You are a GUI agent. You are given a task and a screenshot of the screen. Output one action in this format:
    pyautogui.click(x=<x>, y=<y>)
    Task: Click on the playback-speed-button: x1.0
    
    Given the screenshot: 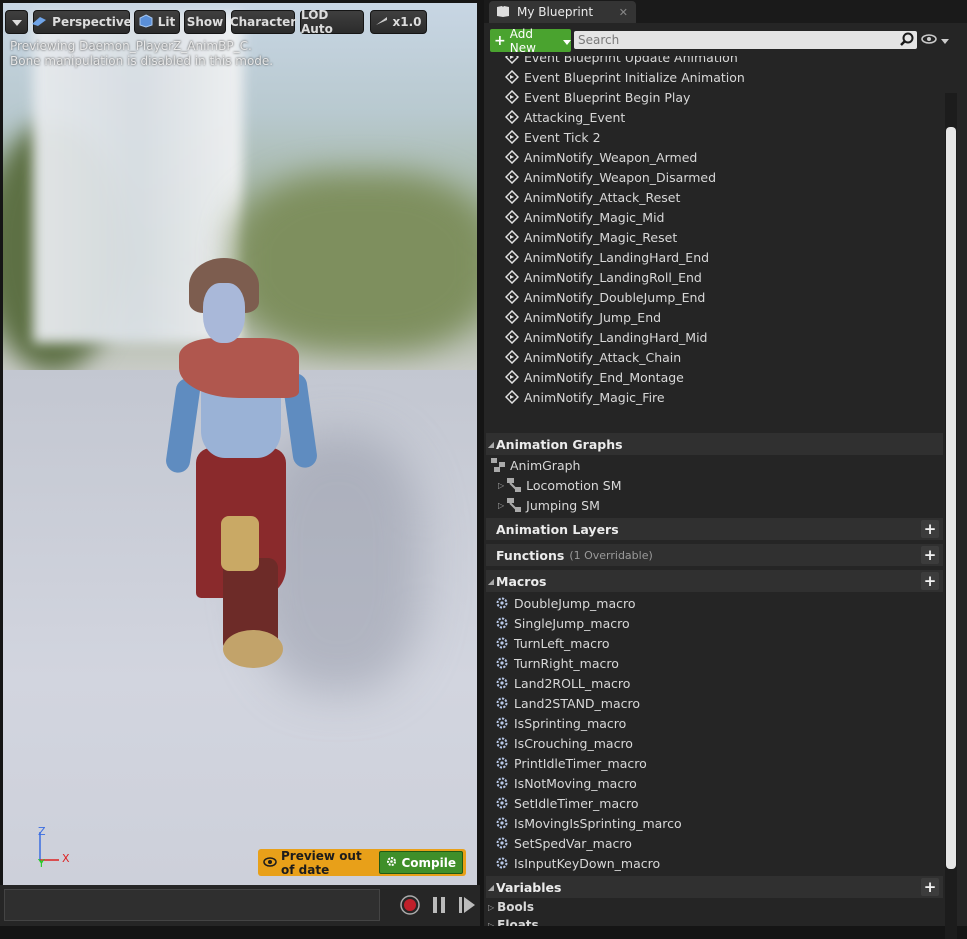 What is the action you would take?
    pyautogui.click(x=398, y=22)
    